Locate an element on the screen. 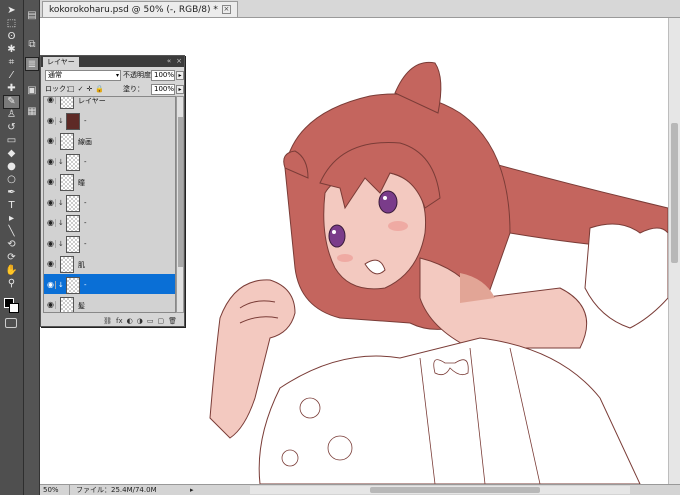 The width and height of the screenshot is (680, 495). vertical-scroll-thumb is located at coordinates (674, 193).